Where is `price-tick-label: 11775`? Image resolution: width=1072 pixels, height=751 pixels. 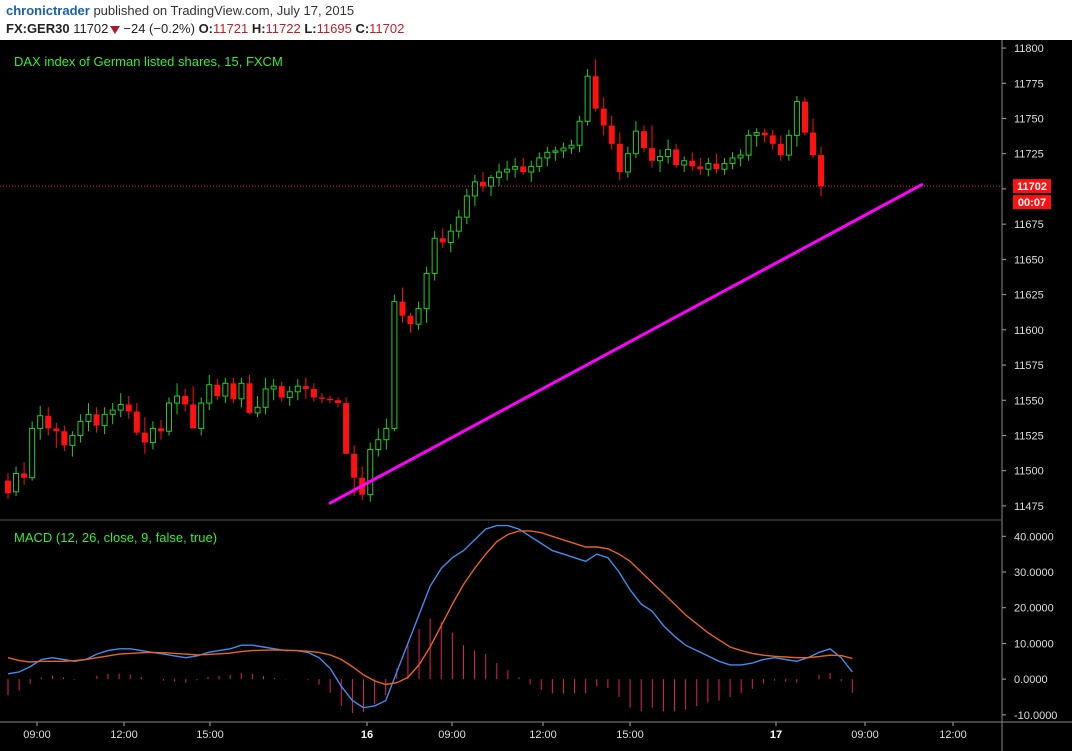
price-tick-label: 11775 is located at coordinates (1029, 84).